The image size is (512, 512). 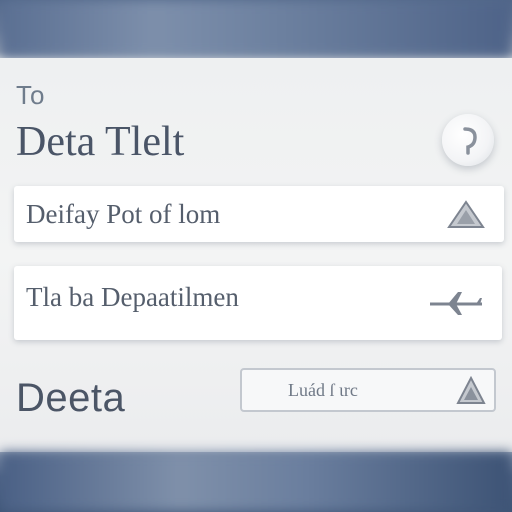 I want to click on footer-input-value: Luád ſ ɩrc, so click(x=323, y=390).